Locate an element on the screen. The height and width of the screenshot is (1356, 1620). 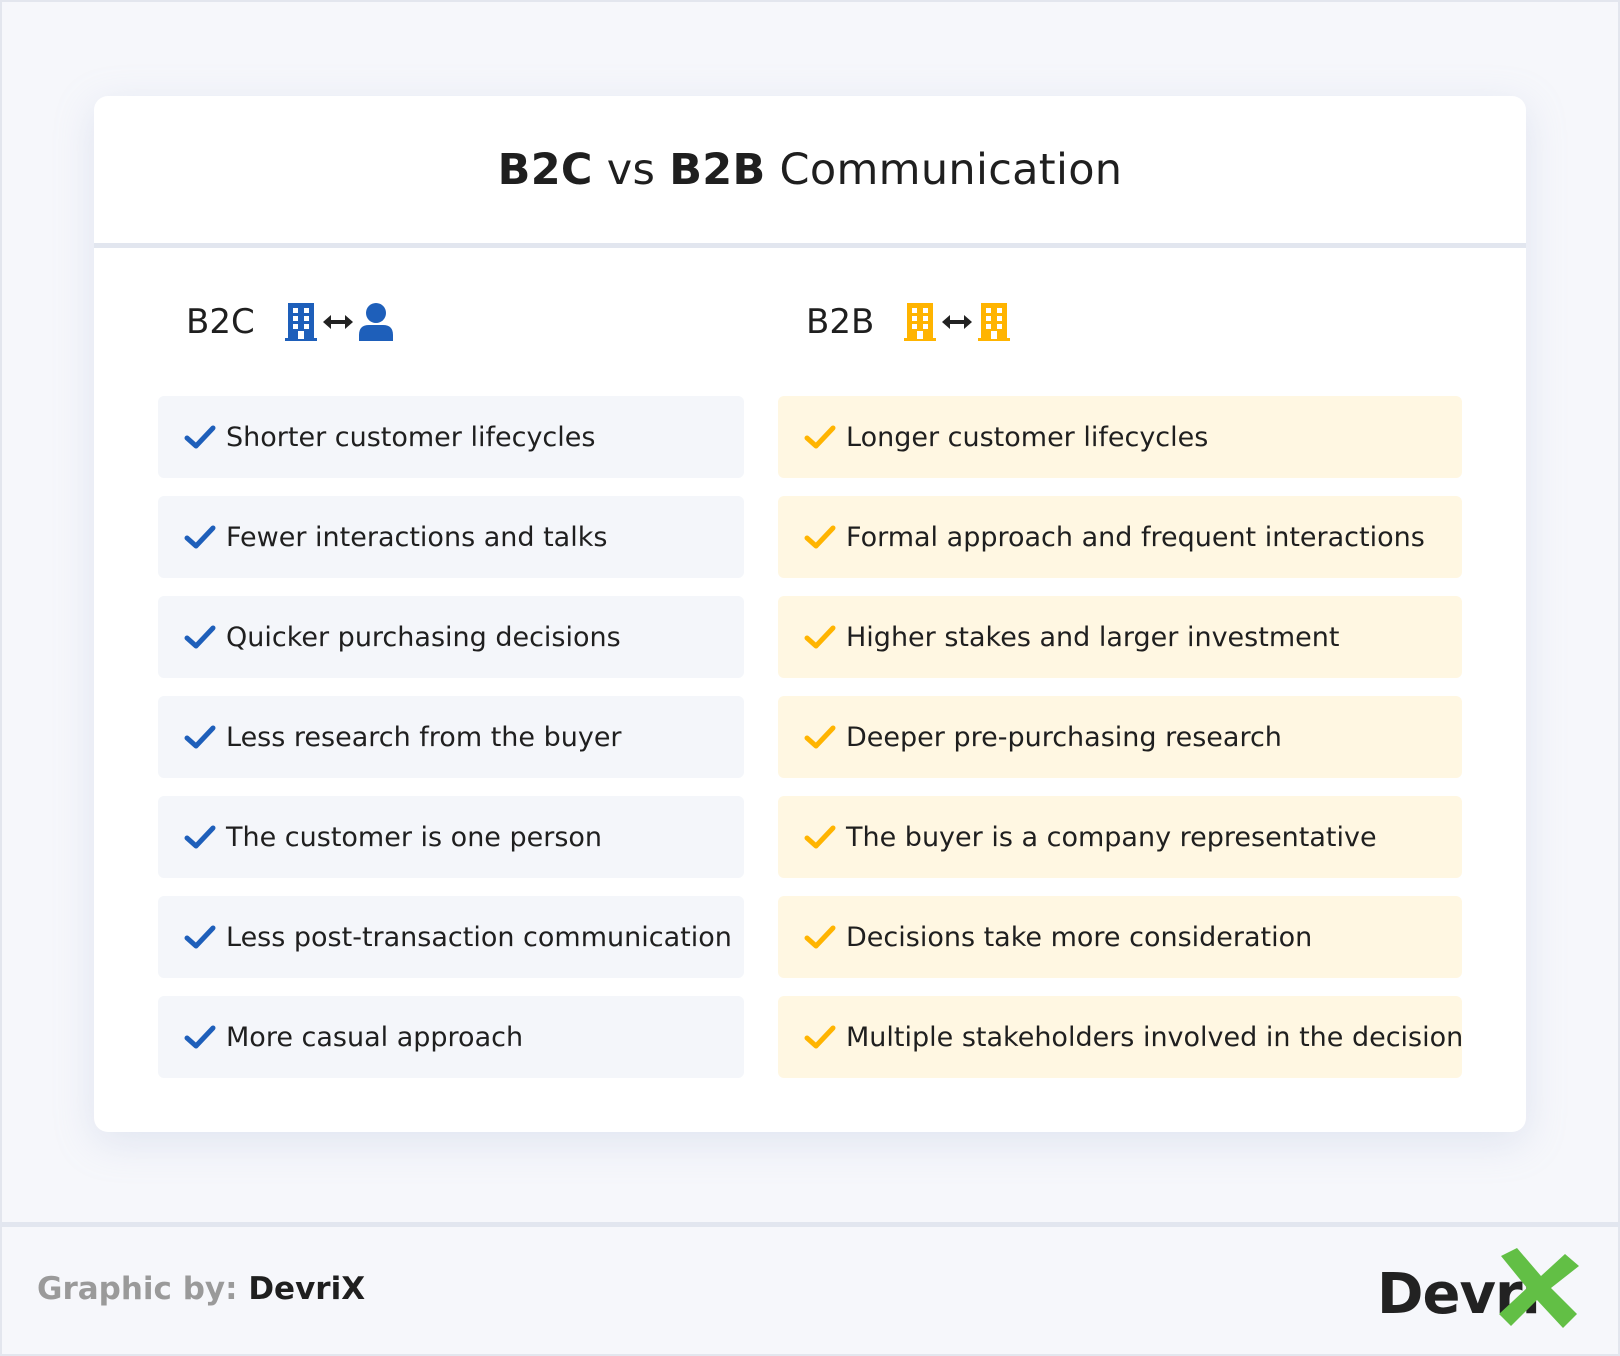
list-item: Less research from the buyer is located at coordinates (451, 737).